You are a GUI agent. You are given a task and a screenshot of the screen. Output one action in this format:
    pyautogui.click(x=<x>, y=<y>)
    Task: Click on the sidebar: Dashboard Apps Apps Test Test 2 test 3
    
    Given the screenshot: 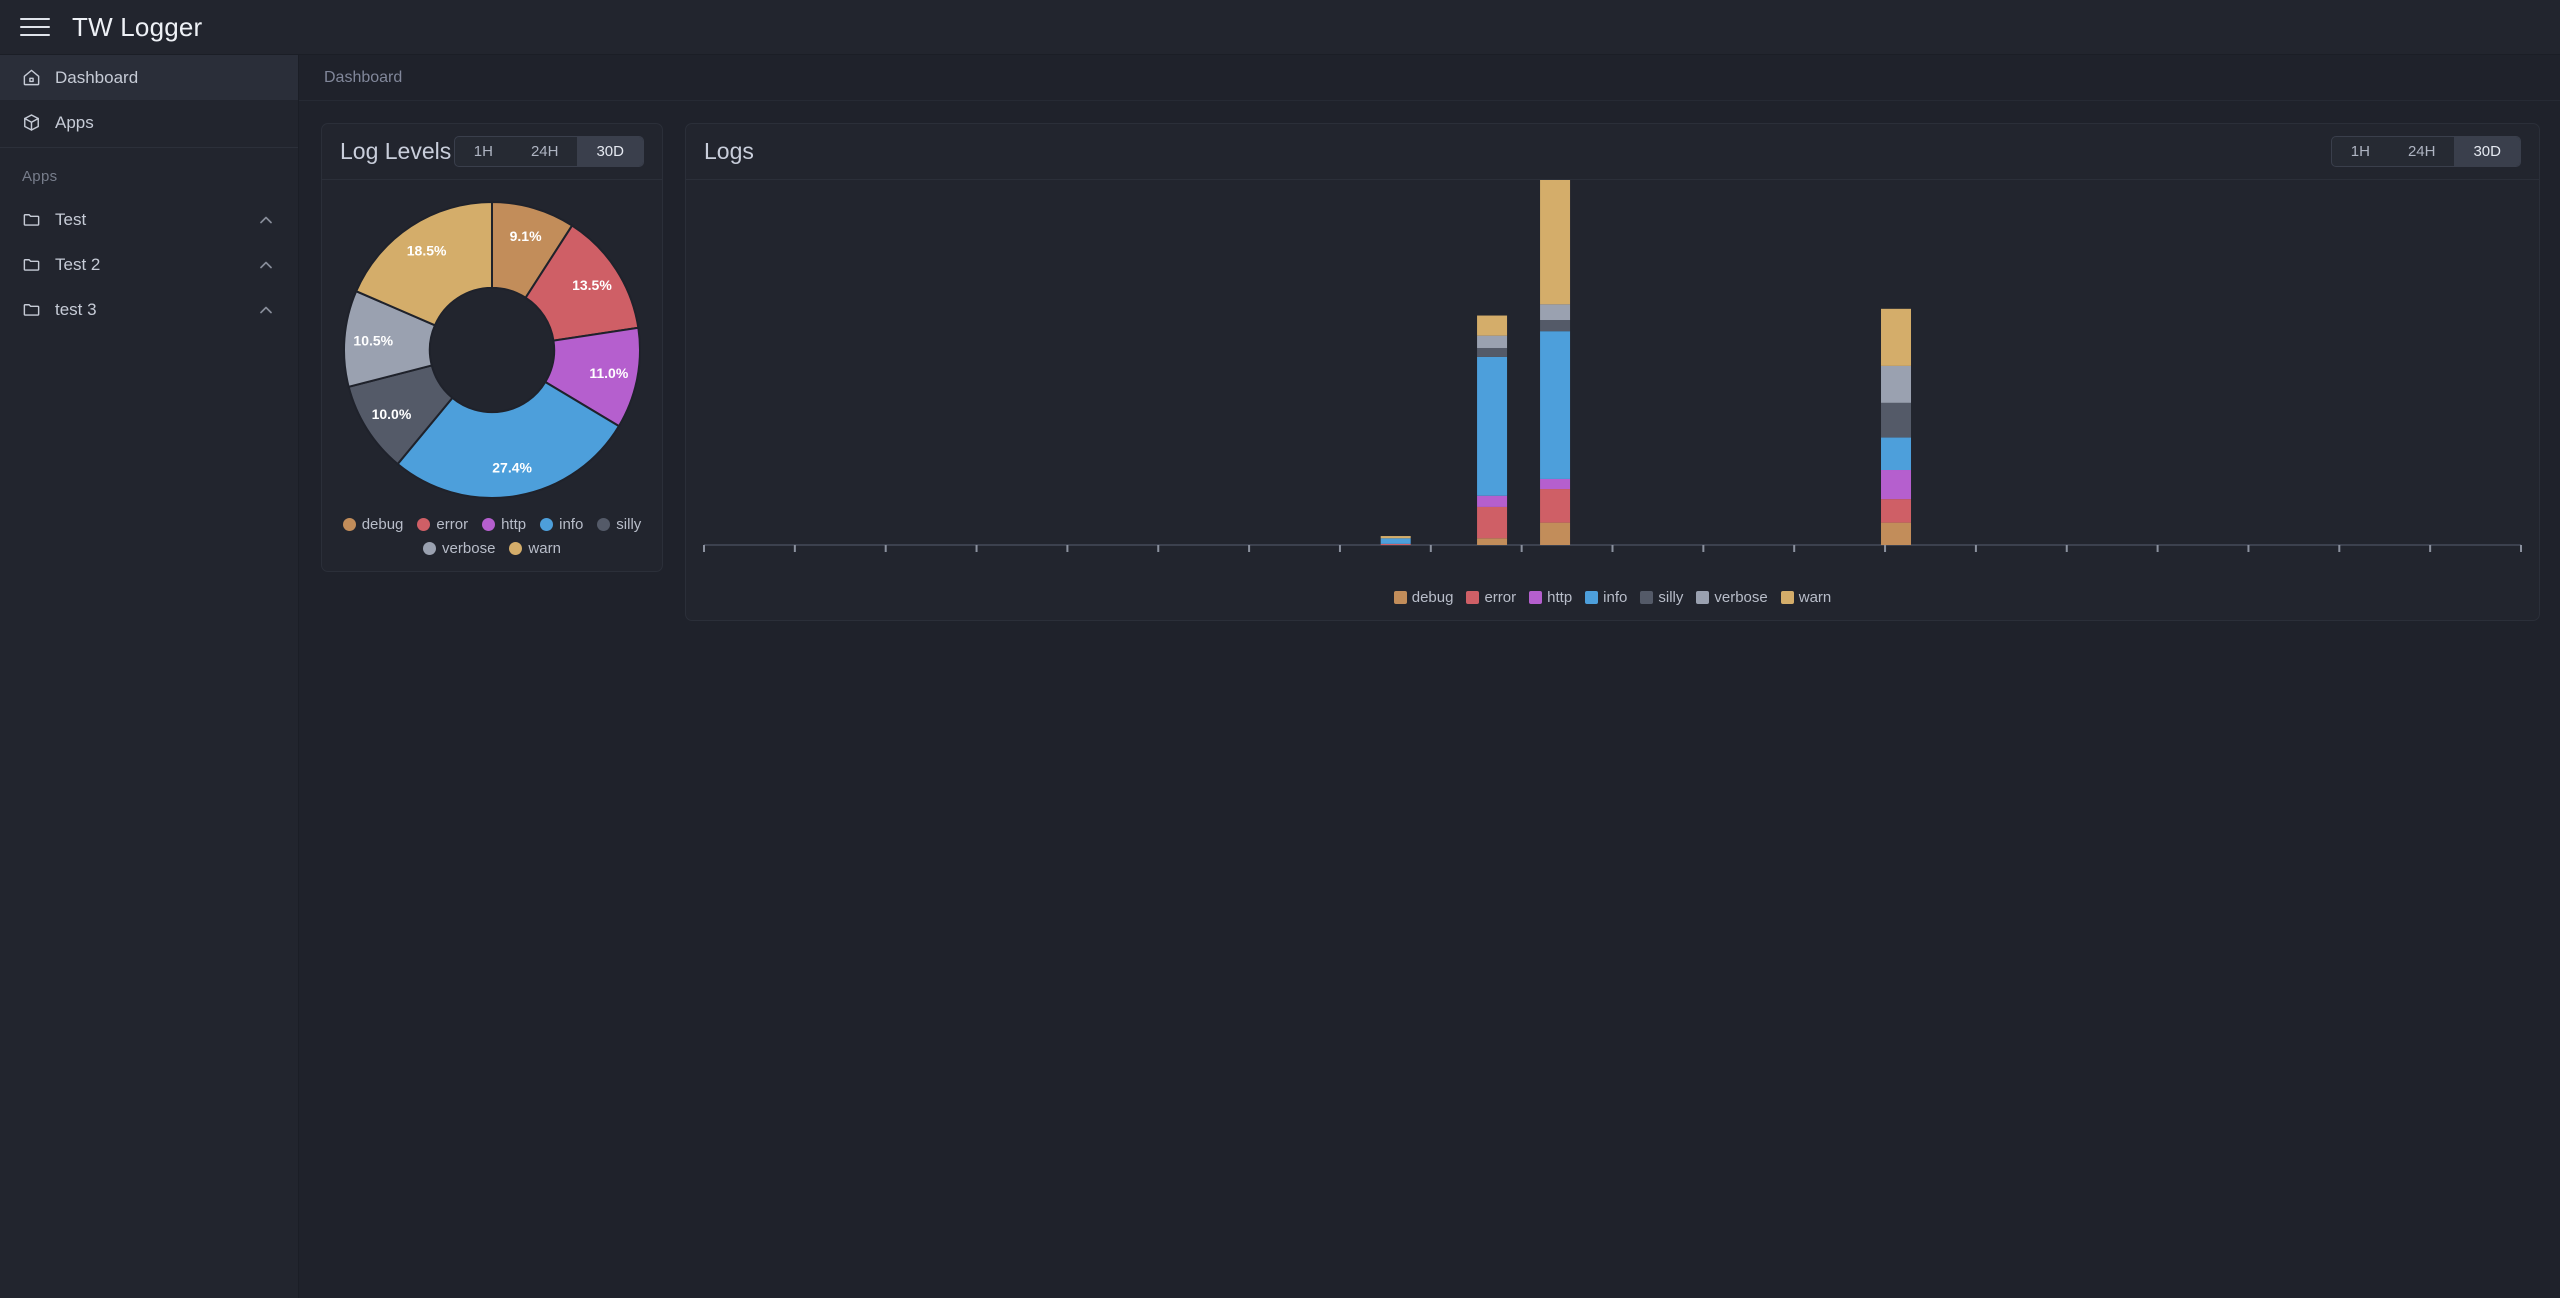 What is the action you would take?
    pyautogui.click(x=149, y=676)
    